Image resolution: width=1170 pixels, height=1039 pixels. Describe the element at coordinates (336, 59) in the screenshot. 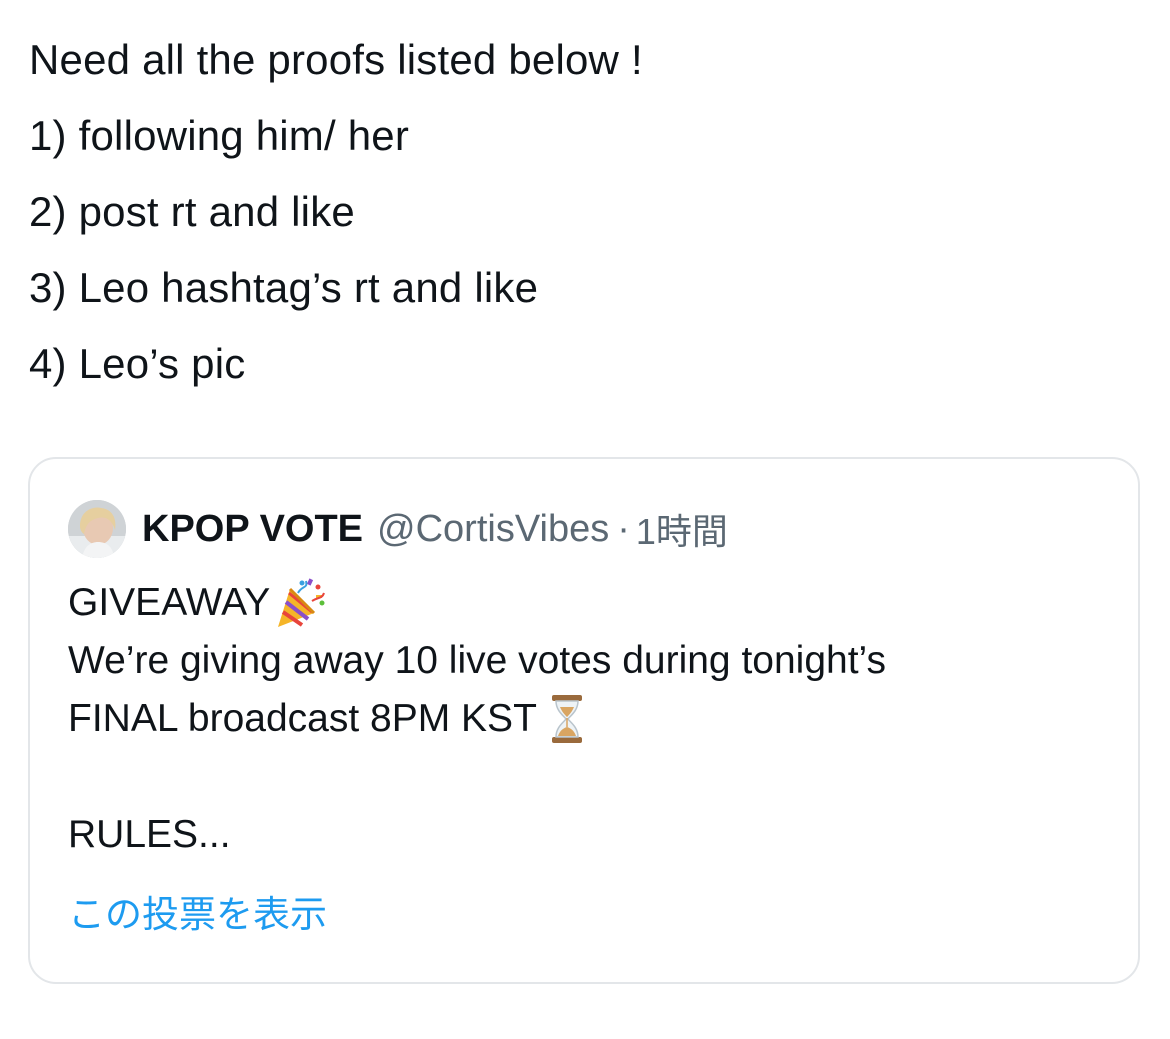

I see `tweet-text-line: Need all the proofs listed below !` at that location.